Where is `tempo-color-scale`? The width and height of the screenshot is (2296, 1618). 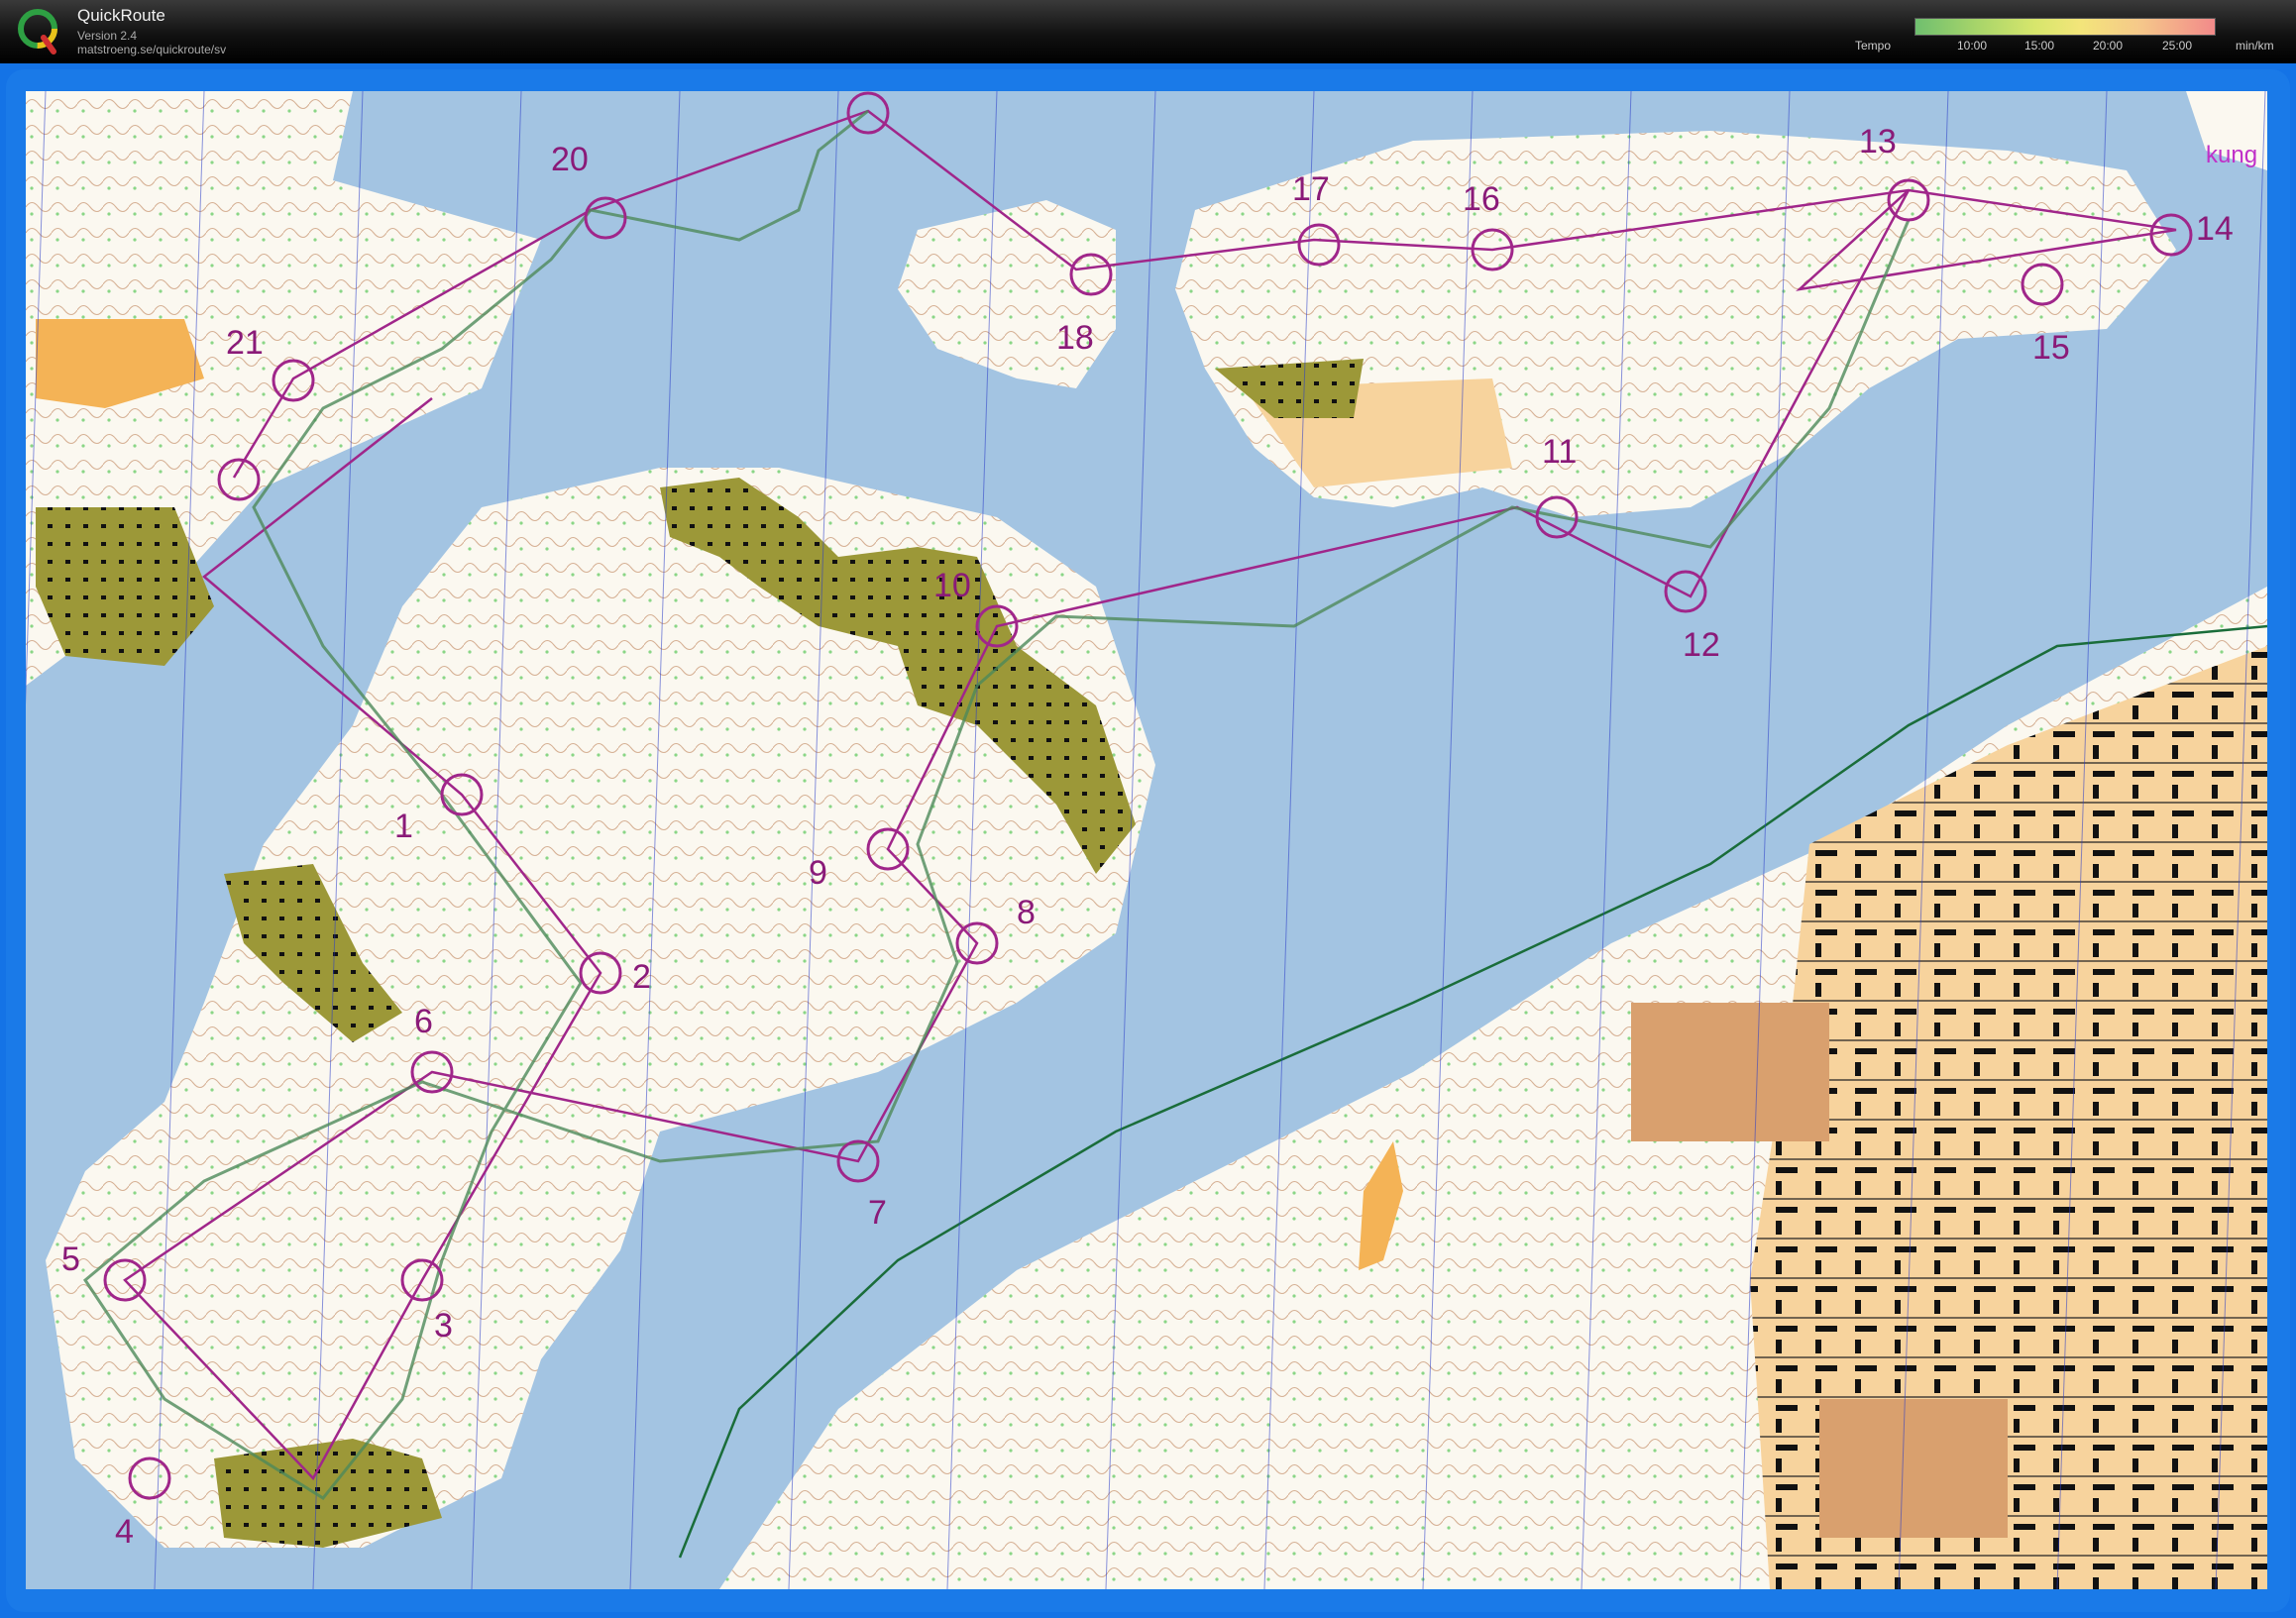
tempo-color-scale is located at coordinates (2065, 27).